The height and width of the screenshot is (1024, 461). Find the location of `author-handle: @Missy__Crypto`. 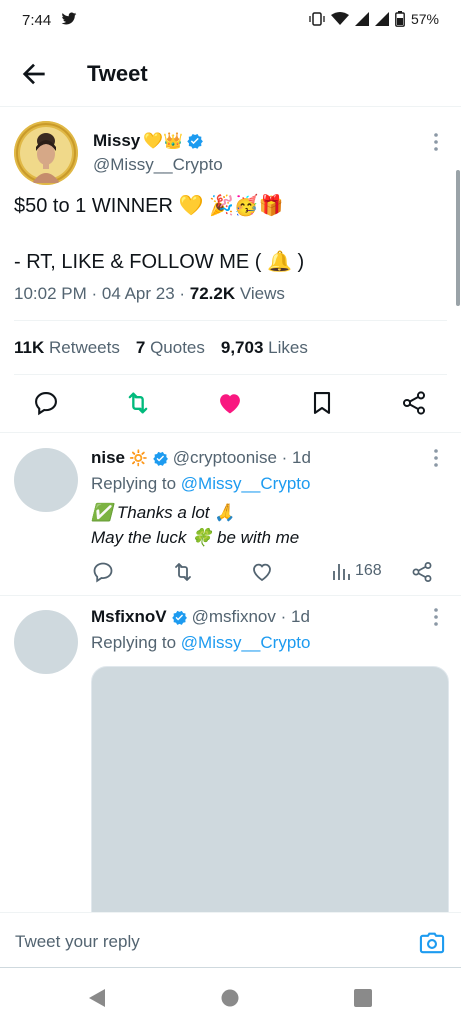

author-handle: @Missy__Crypto is located at coordinates (158, 165).